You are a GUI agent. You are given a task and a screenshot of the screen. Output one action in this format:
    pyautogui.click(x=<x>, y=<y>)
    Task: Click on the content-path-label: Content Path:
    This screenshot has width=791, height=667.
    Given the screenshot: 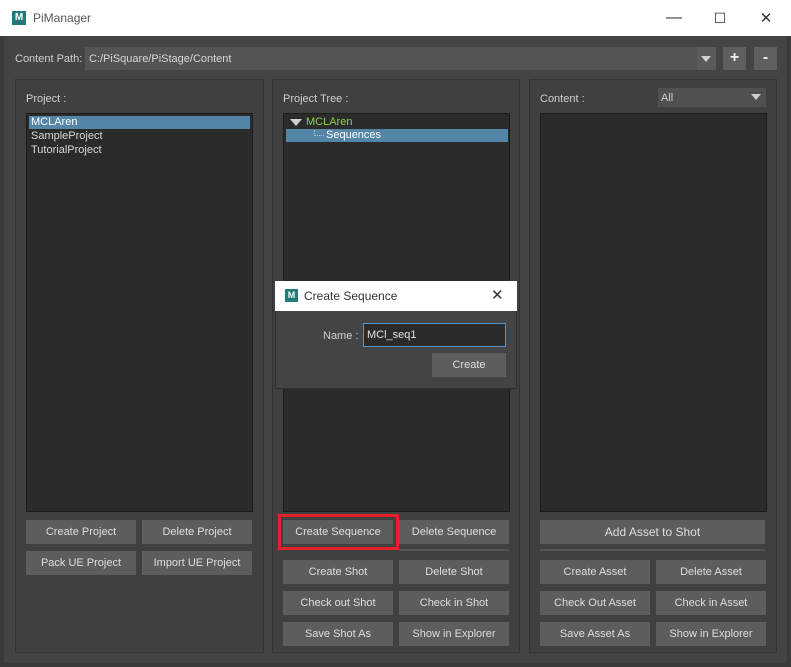 What is the action you would take?
    pyautogui.click(x=49, y=59)
    